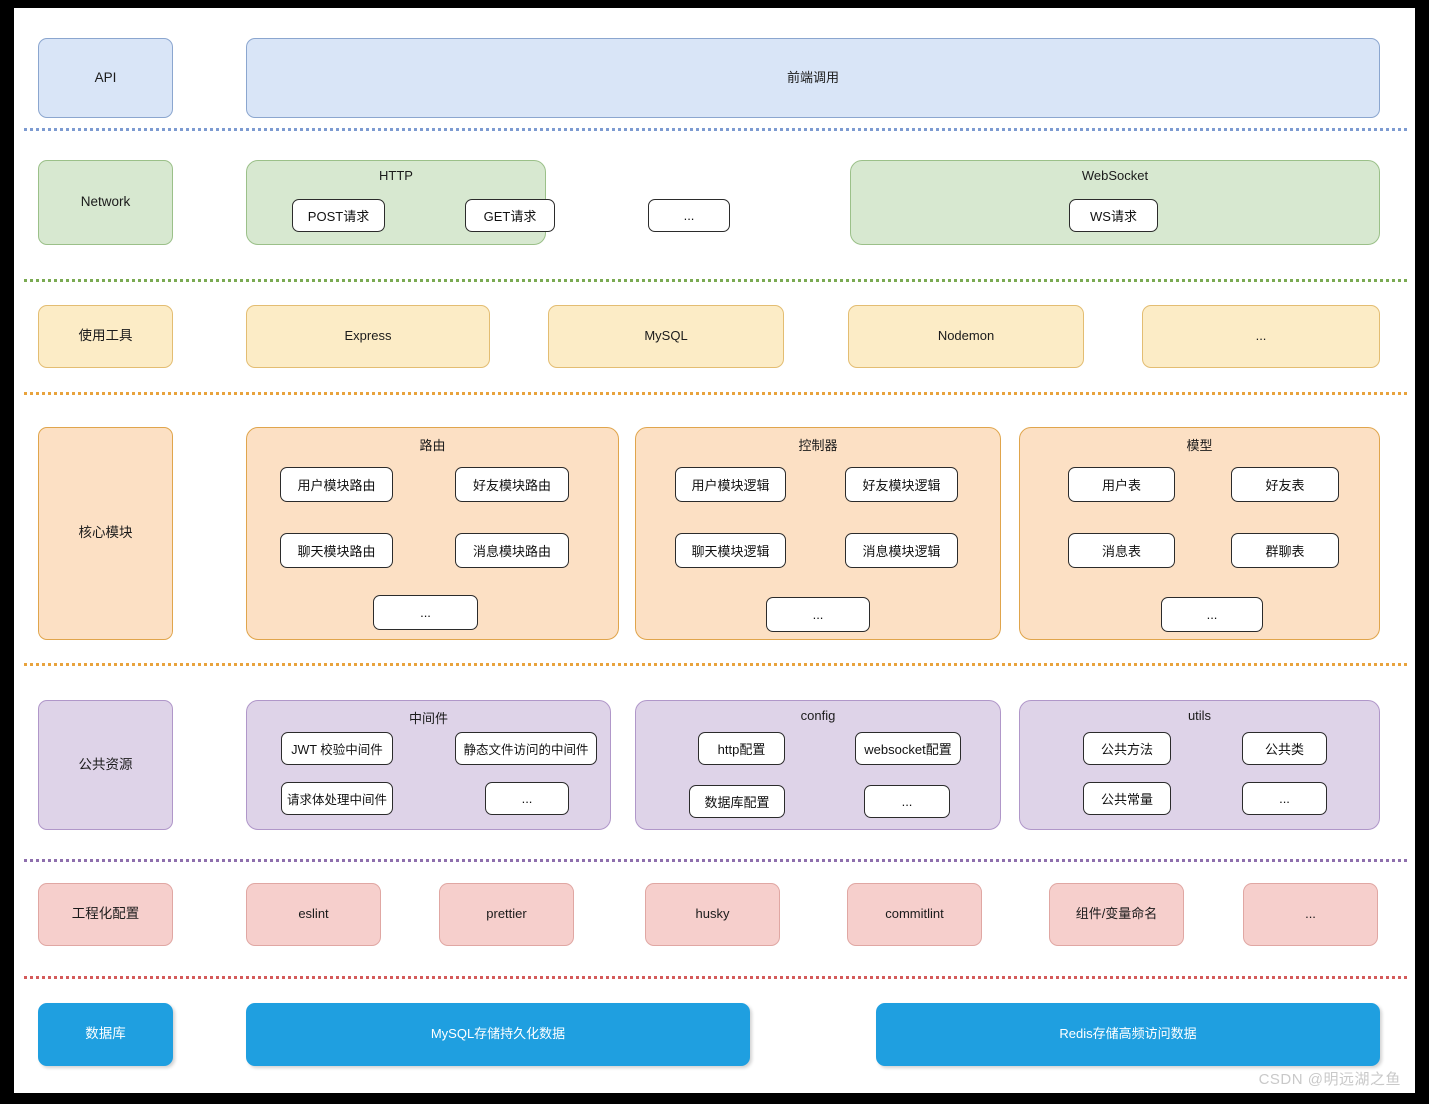 Image resolution: width=1429 pixels, height=1104 pixels. Describe the element at coordinates (506, 914) in the screenshot. I see `eng-prettier: prettier` at that location.